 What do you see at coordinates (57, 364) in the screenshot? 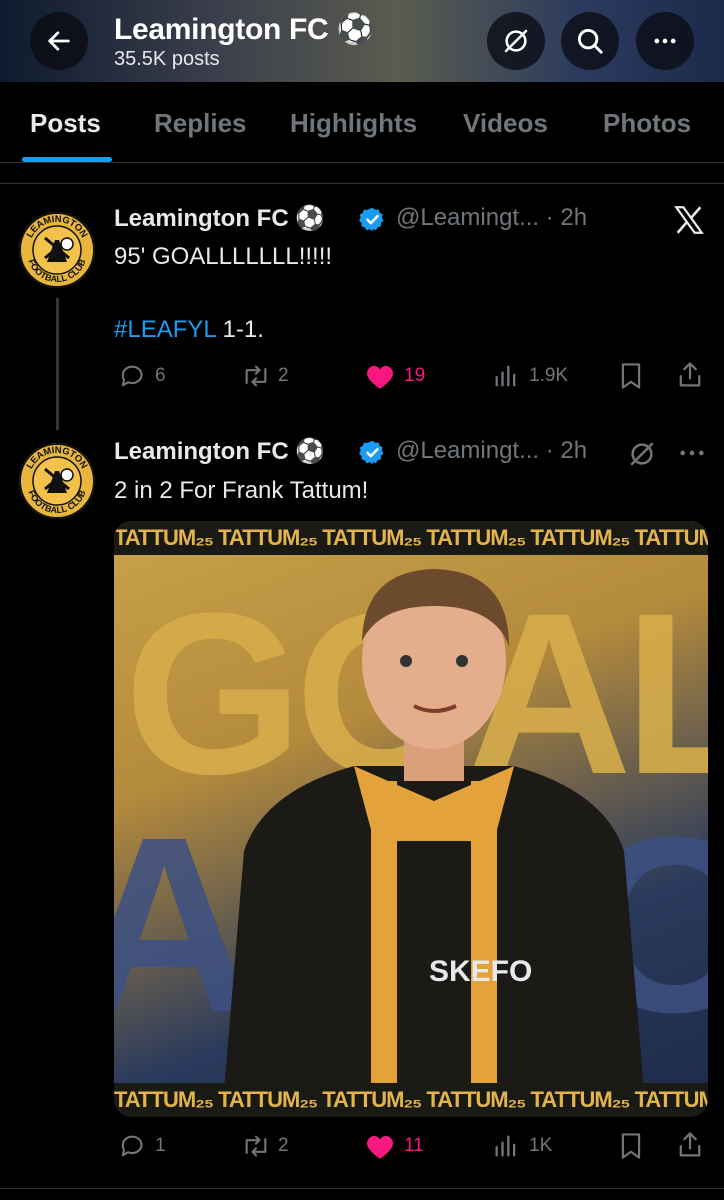
I see `thread-connector` at bounding box center [57, 364].